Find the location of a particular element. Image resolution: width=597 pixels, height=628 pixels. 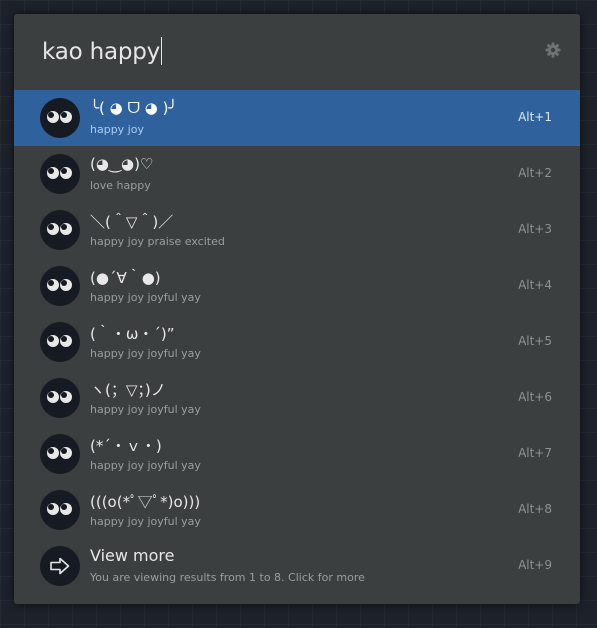

search-input: kao happy is located at coordinates (102, 51).